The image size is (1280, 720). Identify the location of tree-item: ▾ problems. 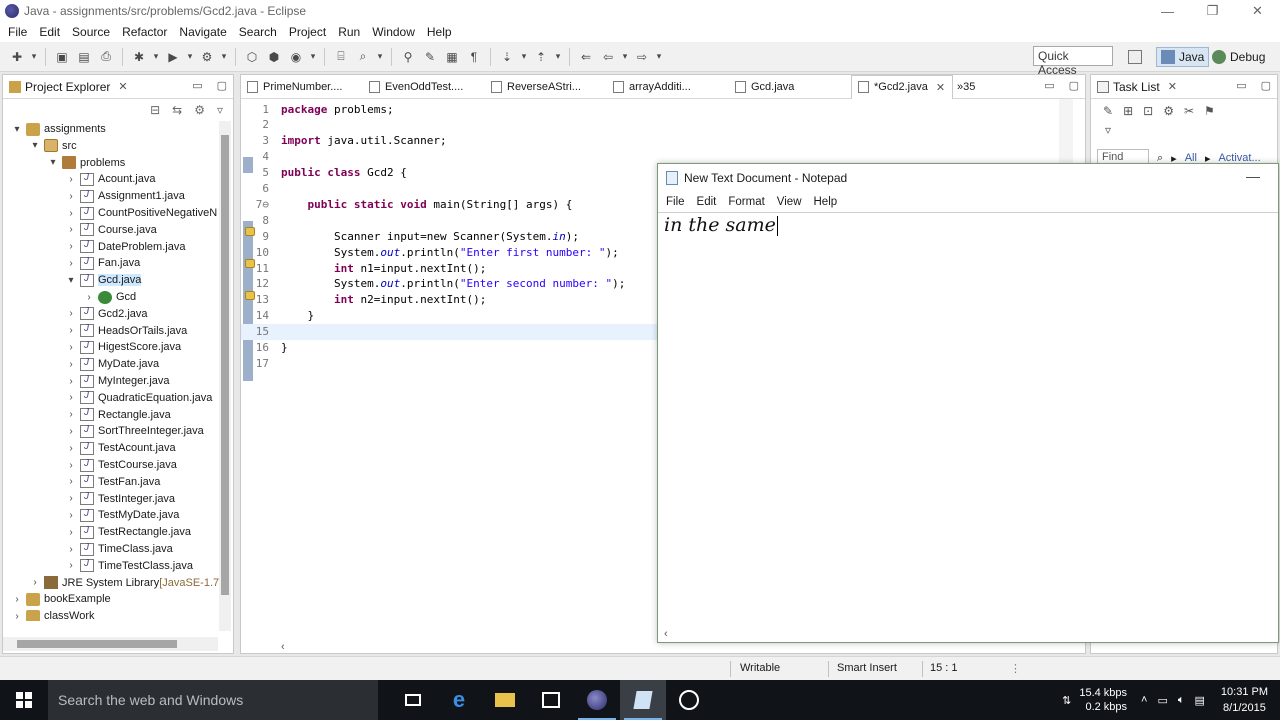
(86, 163).